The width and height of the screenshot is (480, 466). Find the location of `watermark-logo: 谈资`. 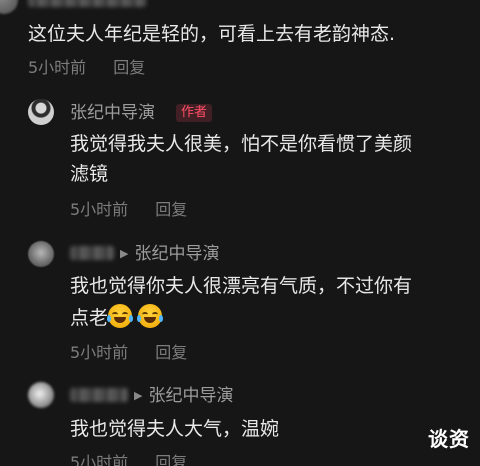

watermark-logo: 谈资 is located at coordinates (449, 439).